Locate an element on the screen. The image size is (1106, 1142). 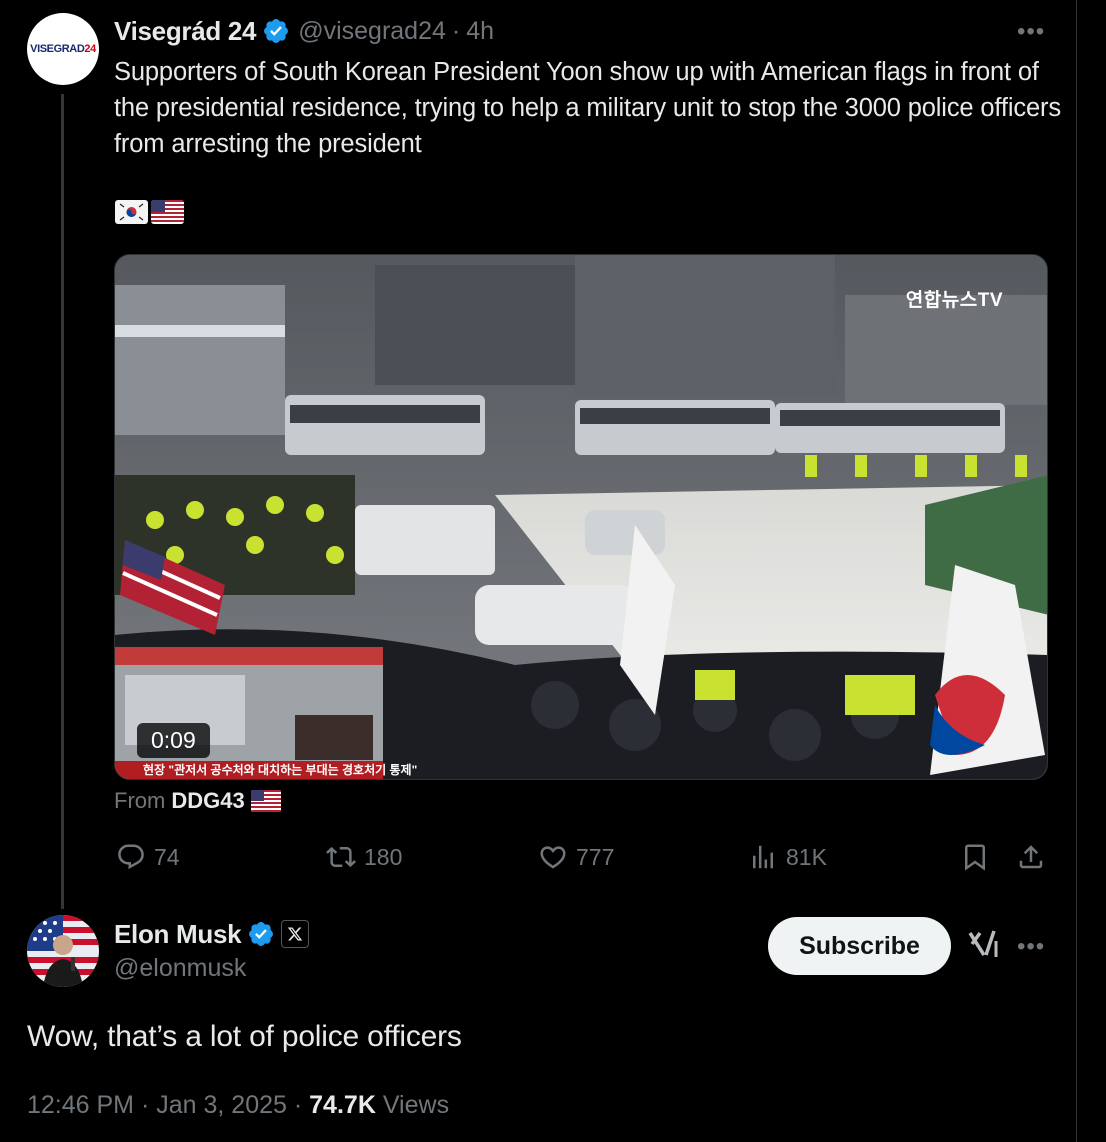
reply-action: 74 is located at coordinates (148, 857).